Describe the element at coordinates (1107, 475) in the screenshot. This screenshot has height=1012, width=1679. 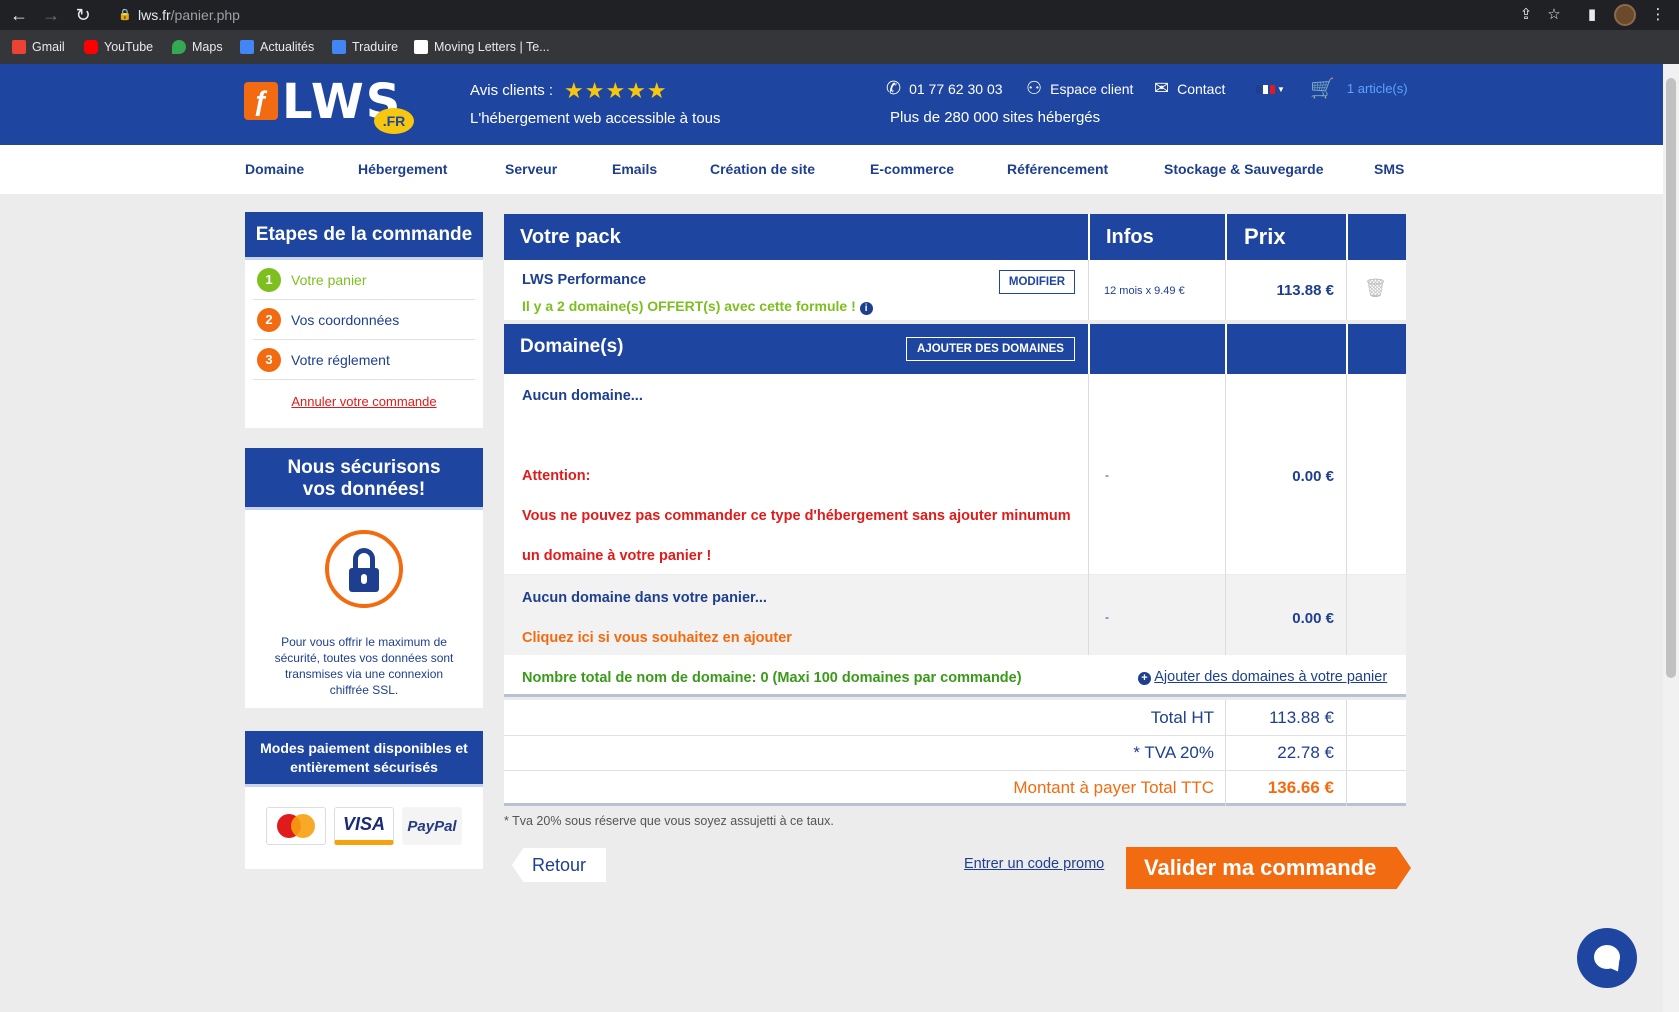
I see `no-domain-infos: -` at that location.